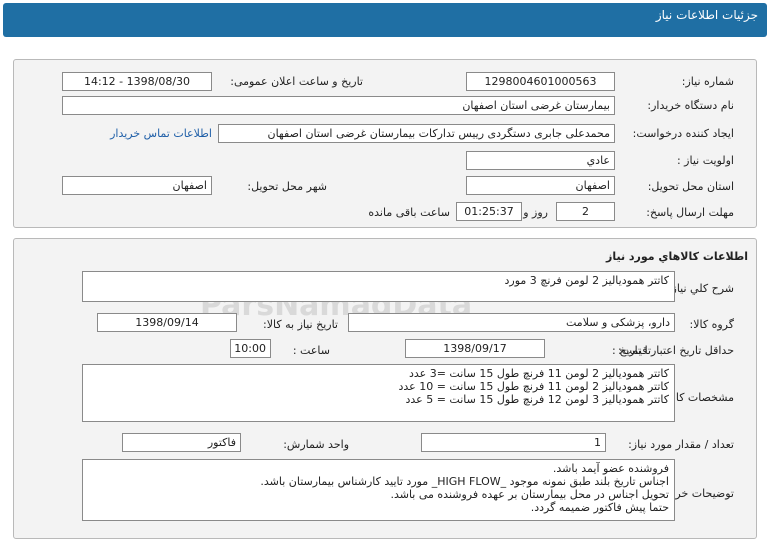 Image resolution: width=770 pixels, height=545 pixels. Describe the element at coordinates (535, 212) in the screenshot. I see `days-label: روز و` at that location.